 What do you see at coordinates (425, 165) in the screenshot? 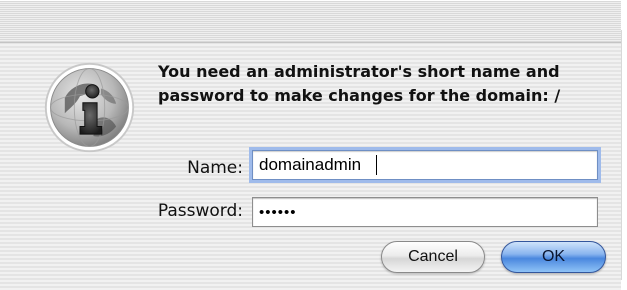
I see `name-field` at bounding box center [425, 165].